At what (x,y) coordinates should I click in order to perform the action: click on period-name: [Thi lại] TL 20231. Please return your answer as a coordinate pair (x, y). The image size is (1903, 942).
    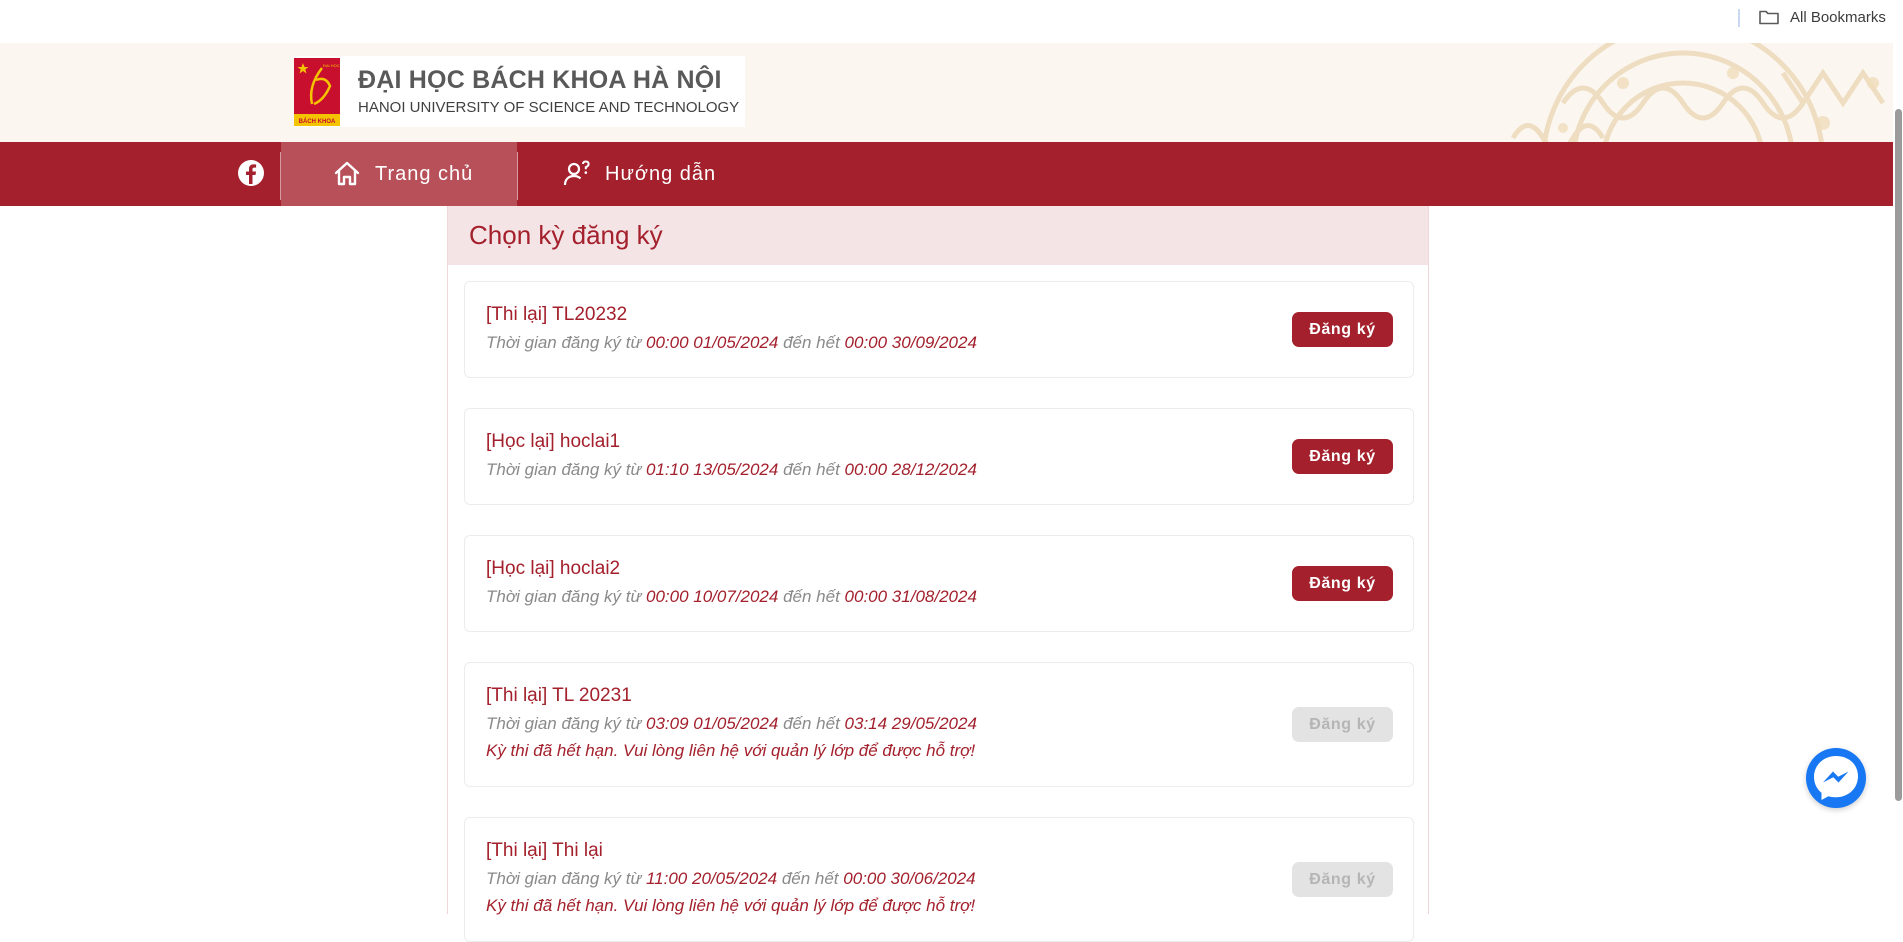
    Looking at the image, I should click on (559, 695).